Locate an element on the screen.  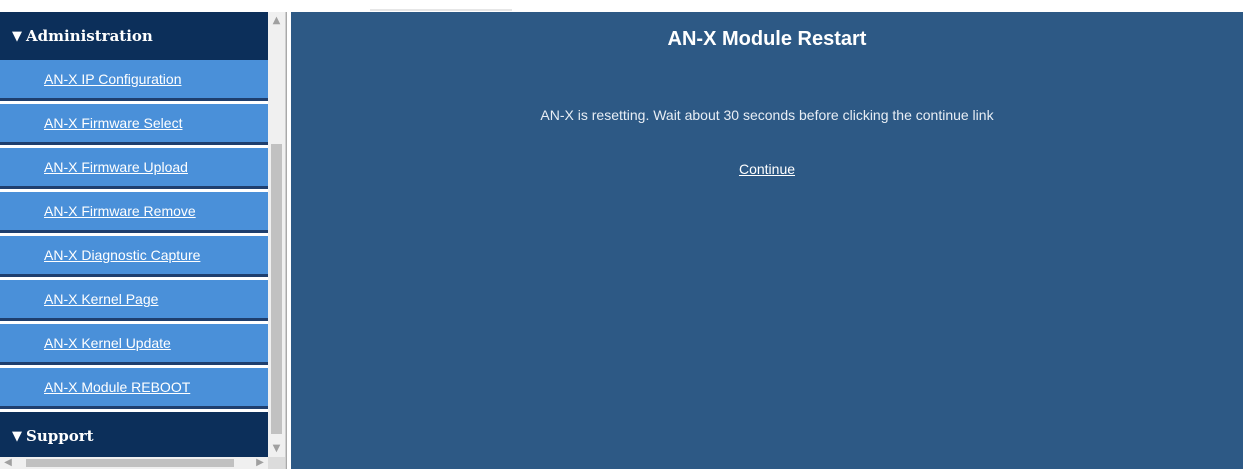
sidebar-item-firmware-remove: AN-X Firmware Remove is located at coordinates (134, 212).